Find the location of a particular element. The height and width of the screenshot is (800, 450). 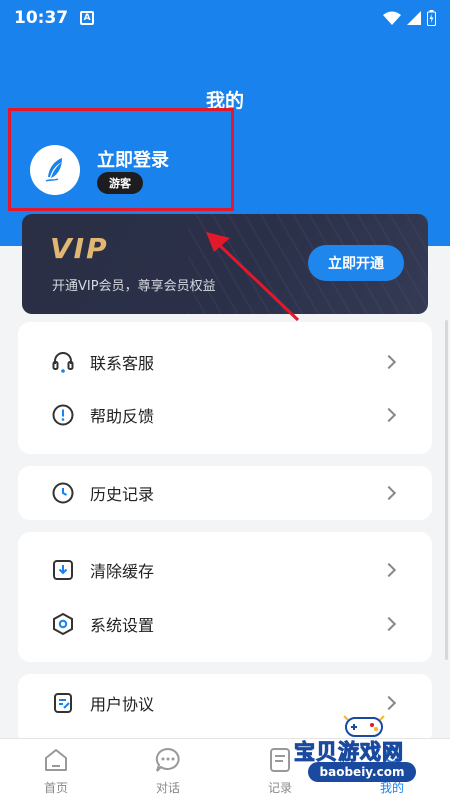

menu-label-feedback: 帮助反馈 is located at coordinates (122, 416).